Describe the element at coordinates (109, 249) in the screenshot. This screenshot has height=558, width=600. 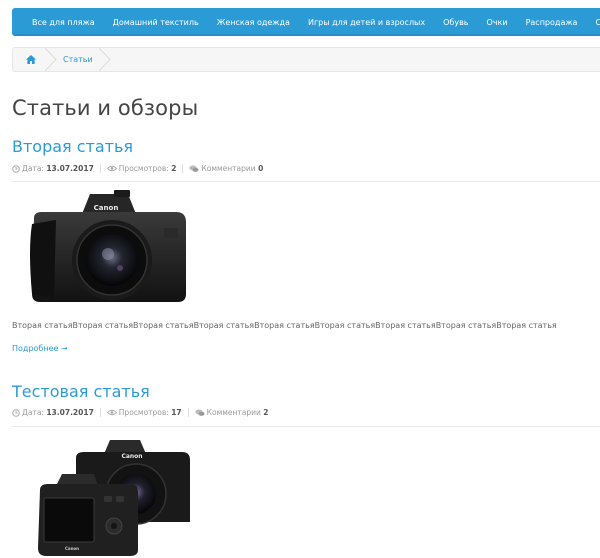
I see `article-image: Canon` at that location.